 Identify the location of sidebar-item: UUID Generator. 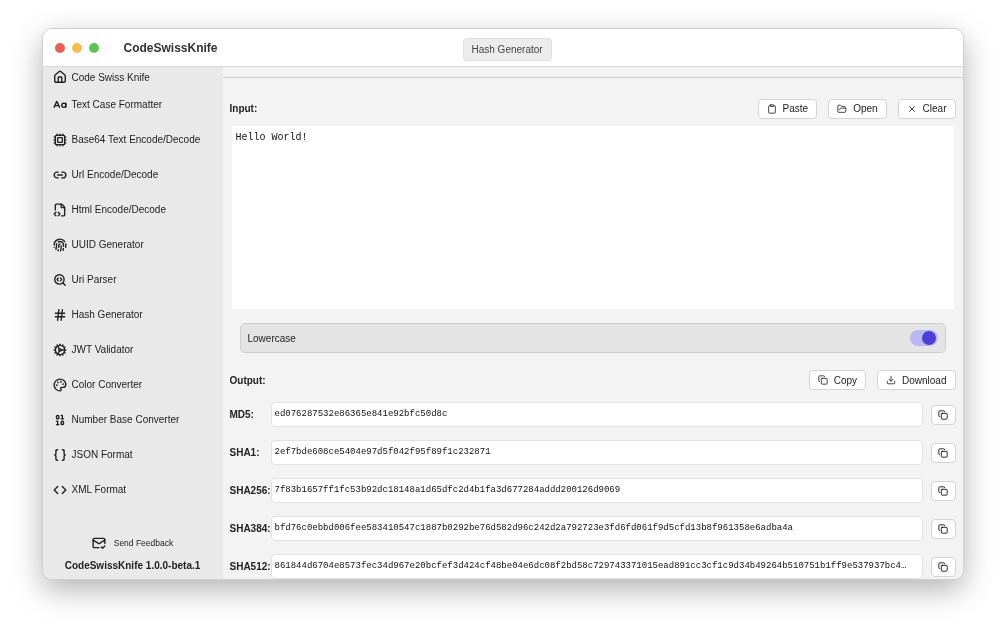
(137, 244).